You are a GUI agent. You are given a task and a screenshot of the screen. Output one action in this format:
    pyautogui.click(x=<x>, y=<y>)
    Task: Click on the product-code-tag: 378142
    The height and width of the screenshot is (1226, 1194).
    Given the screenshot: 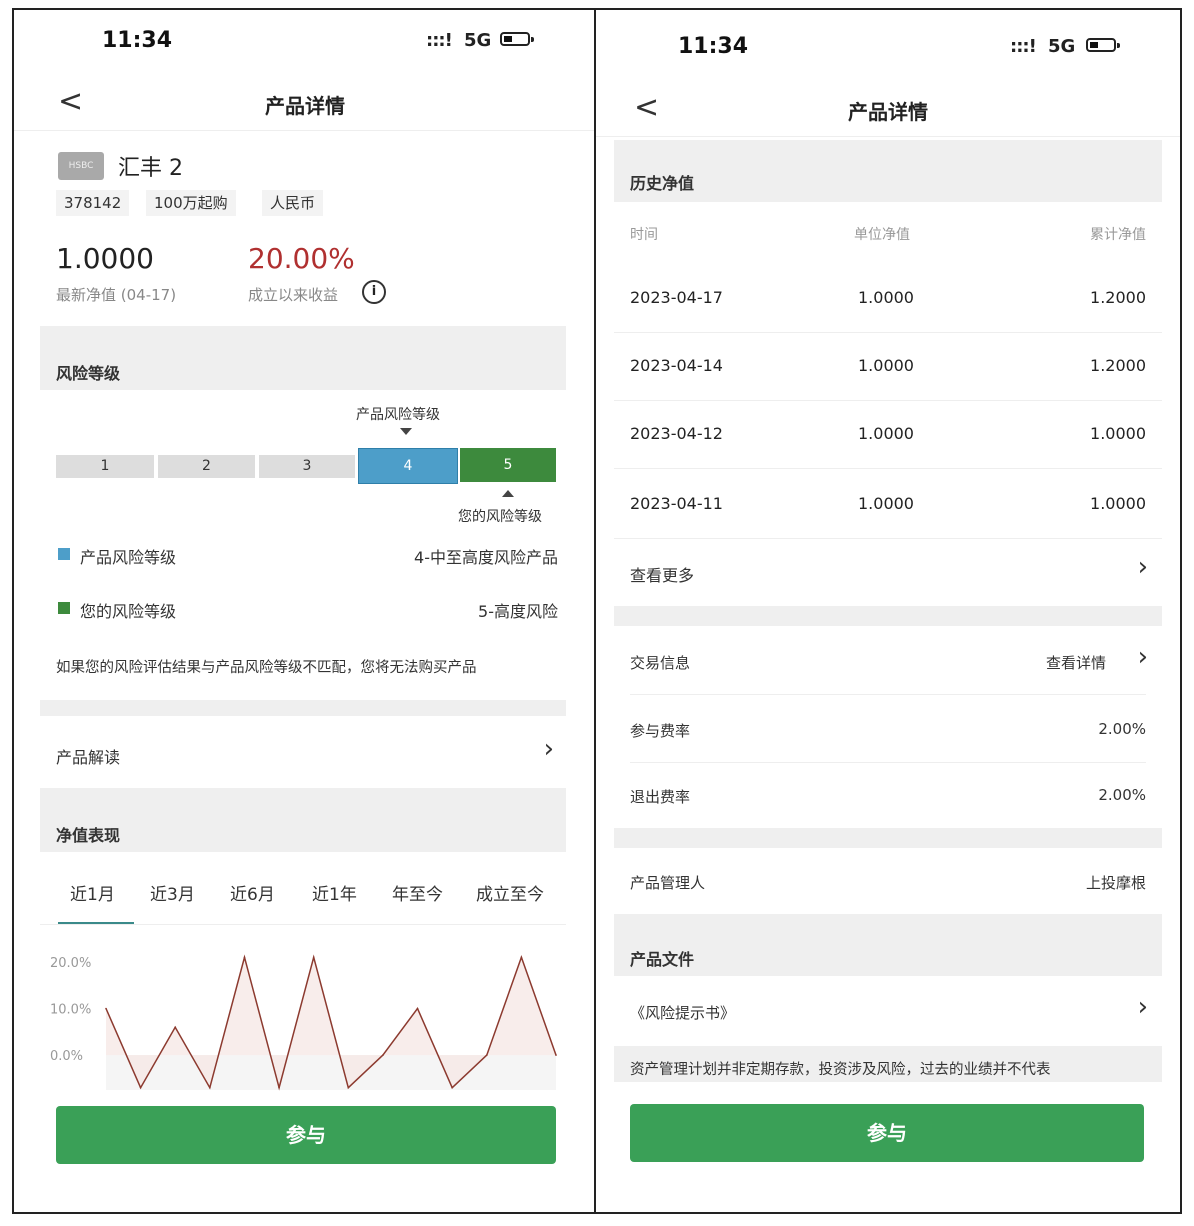 What is the action you would take?
    pyautogui.click(x=93, y=203)
    